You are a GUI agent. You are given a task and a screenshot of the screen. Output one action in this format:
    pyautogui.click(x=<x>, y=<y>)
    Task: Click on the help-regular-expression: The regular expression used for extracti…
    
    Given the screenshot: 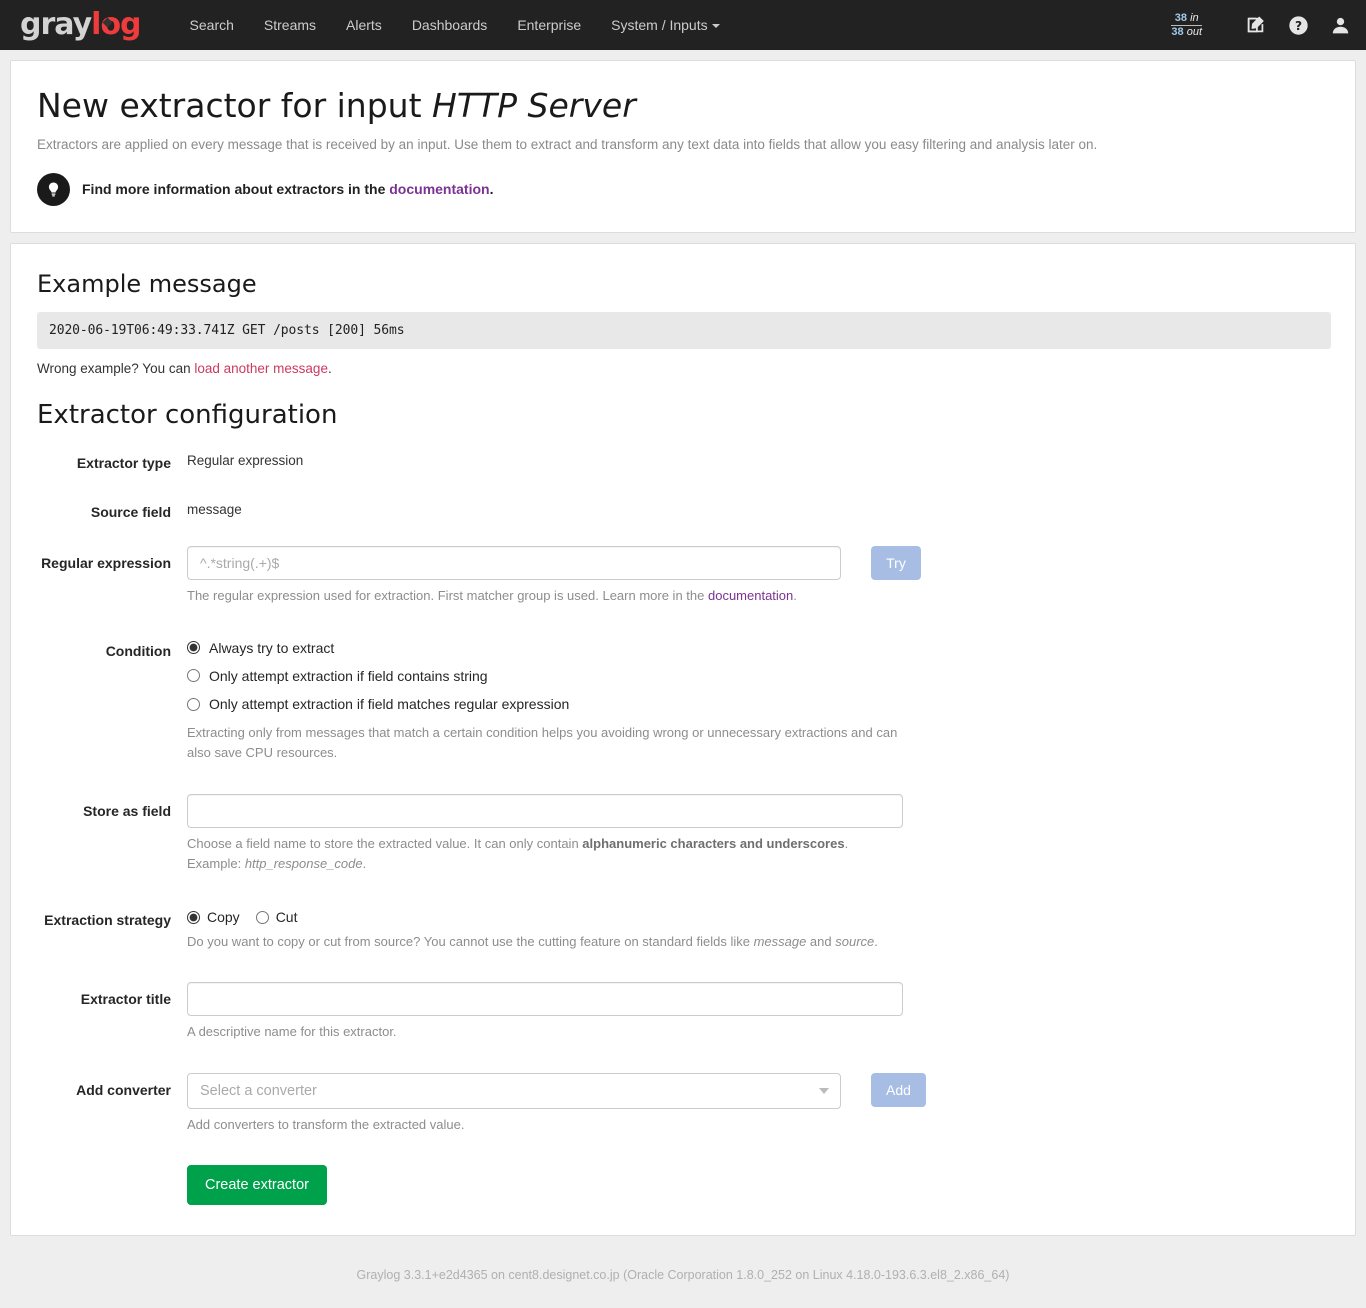 What is the action you would take?
    pyautogui.click(x=544, y=596)
    